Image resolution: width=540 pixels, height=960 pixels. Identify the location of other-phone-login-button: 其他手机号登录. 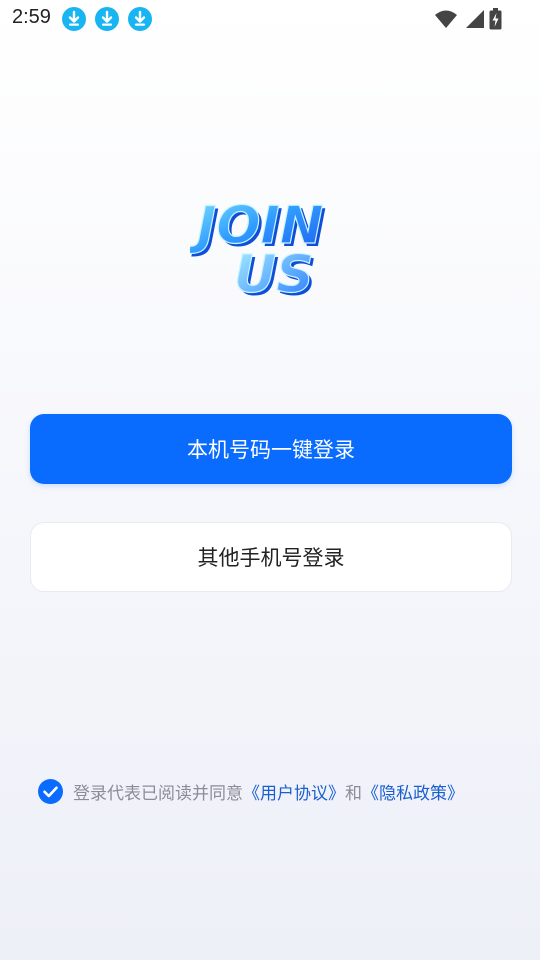
(271, 557).